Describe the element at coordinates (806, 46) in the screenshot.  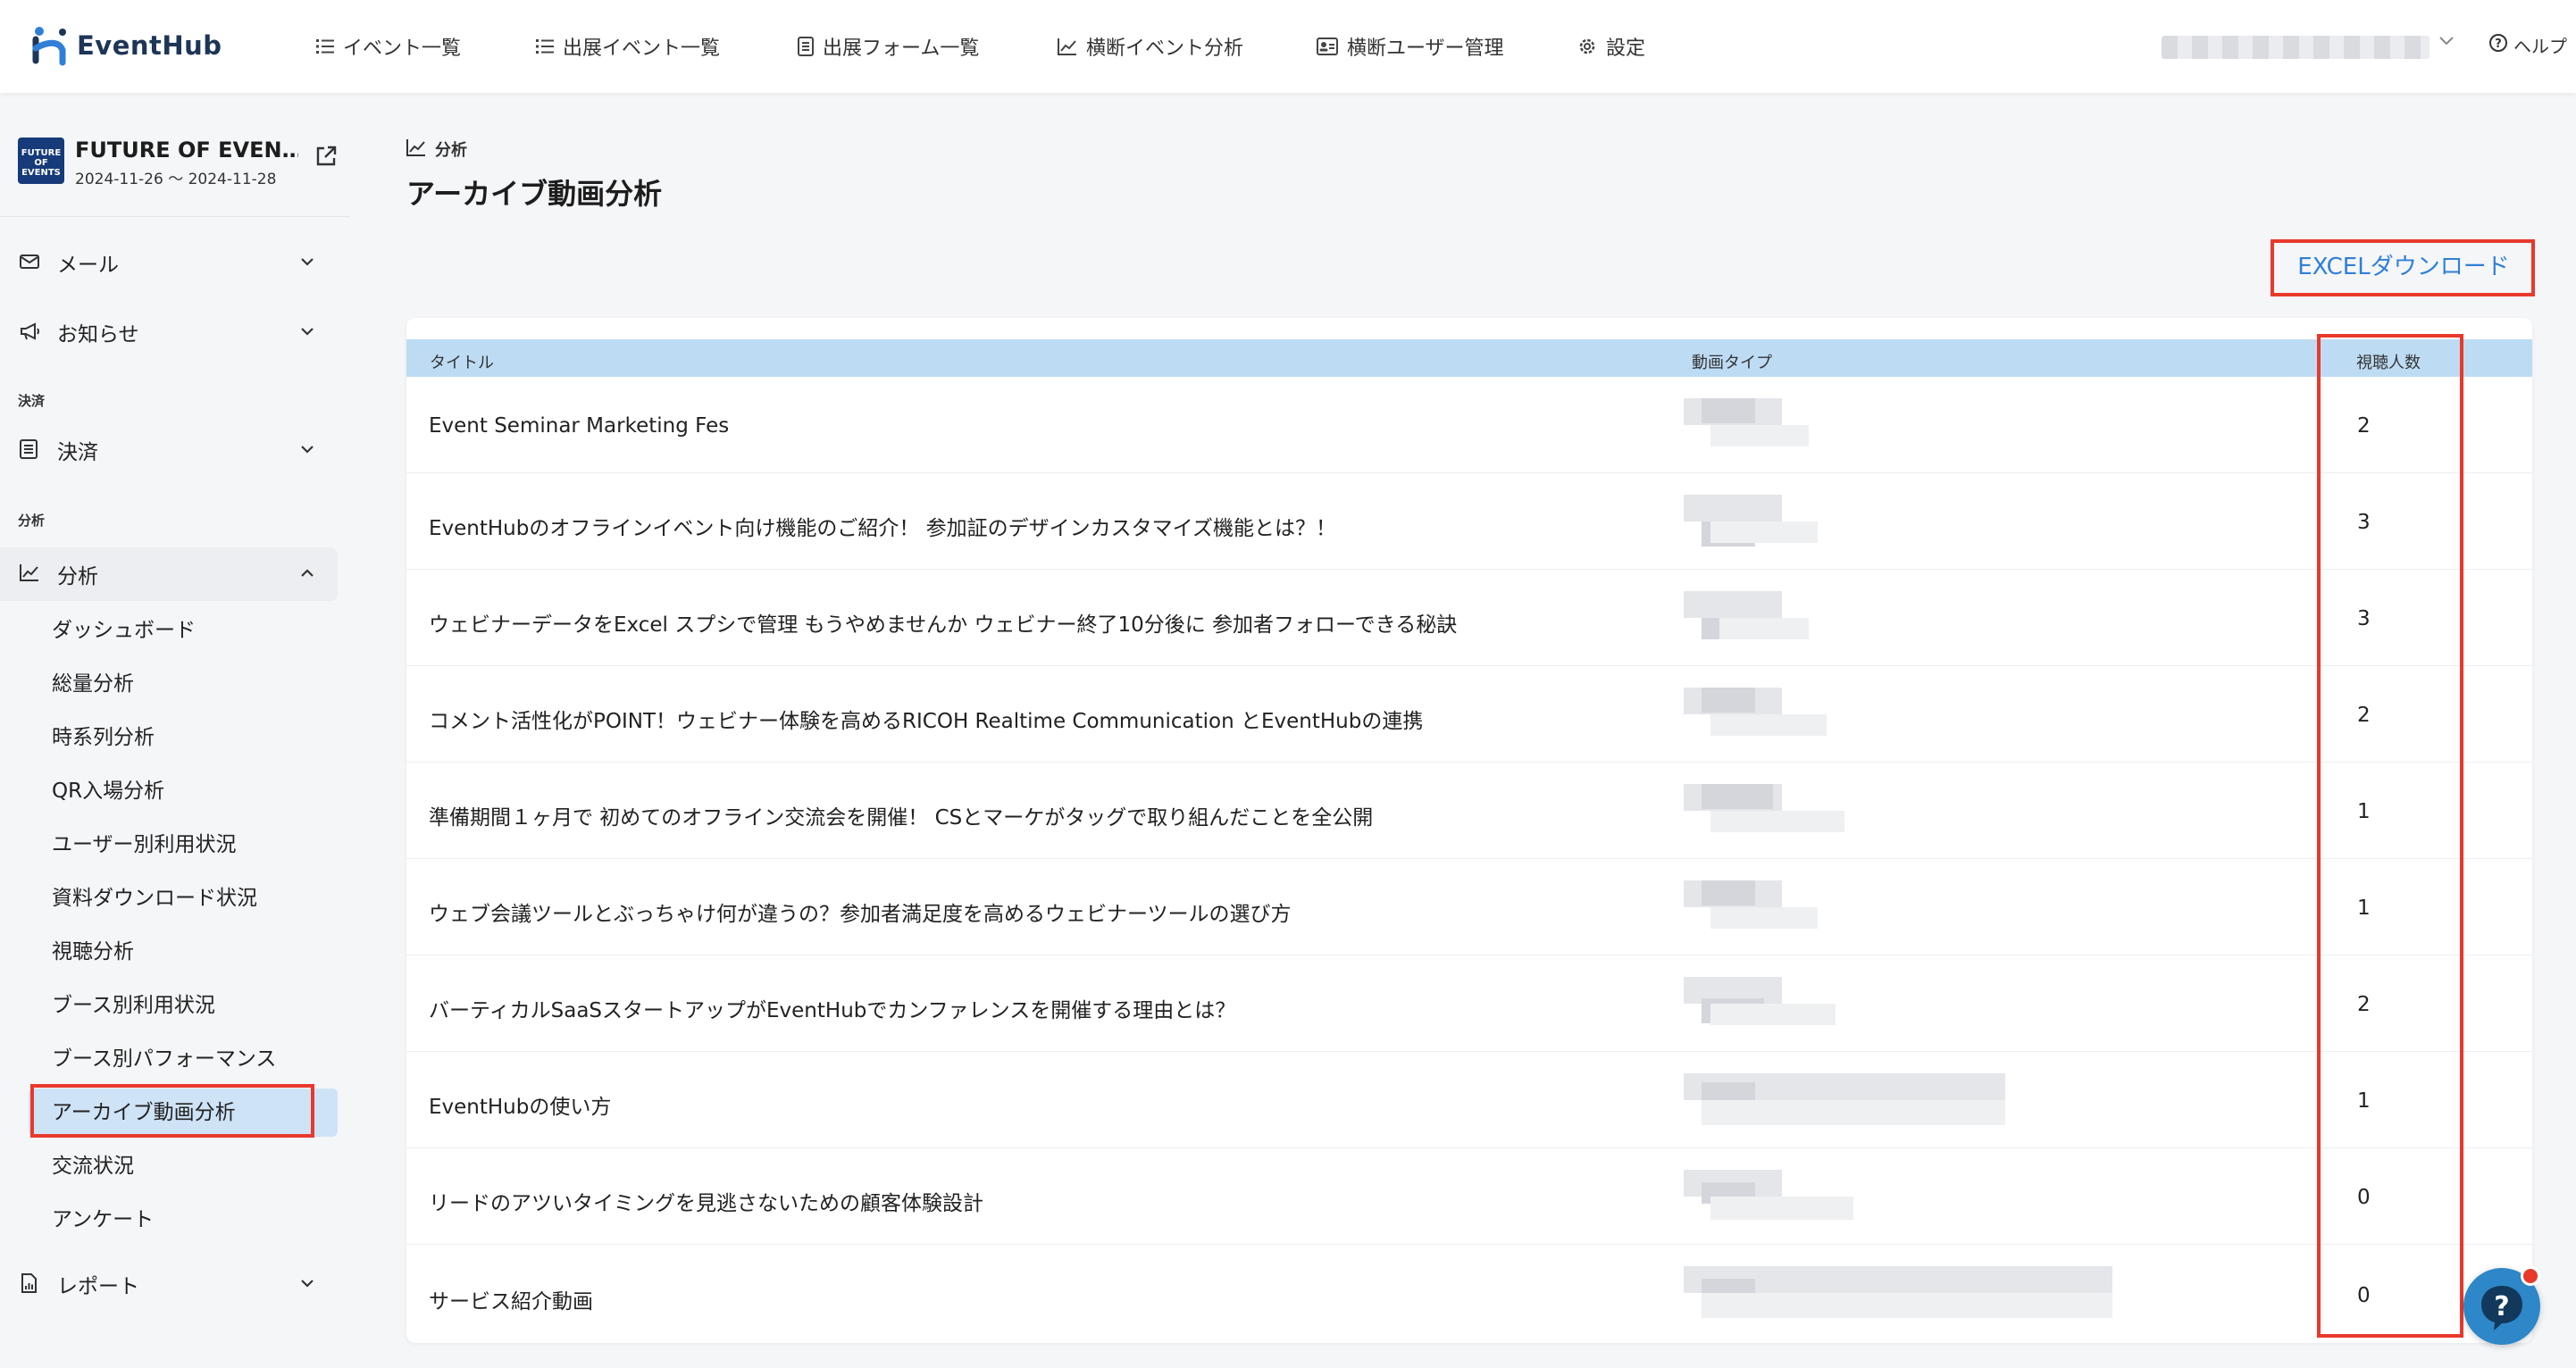
I see `form-icon` at that location.